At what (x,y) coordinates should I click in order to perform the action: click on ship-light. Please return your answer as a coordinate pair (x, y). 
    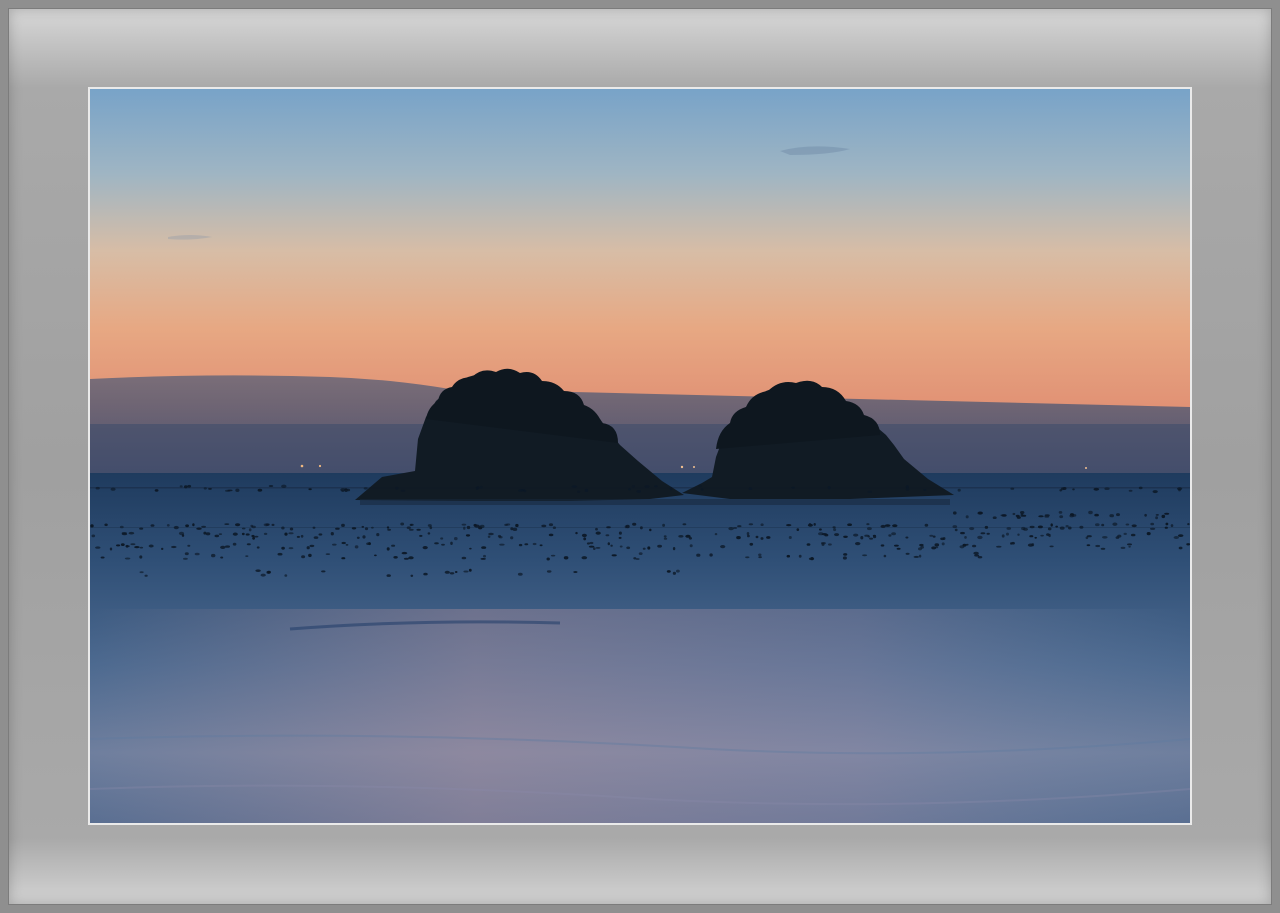
    Looking at the image, I should click on (320, 466).